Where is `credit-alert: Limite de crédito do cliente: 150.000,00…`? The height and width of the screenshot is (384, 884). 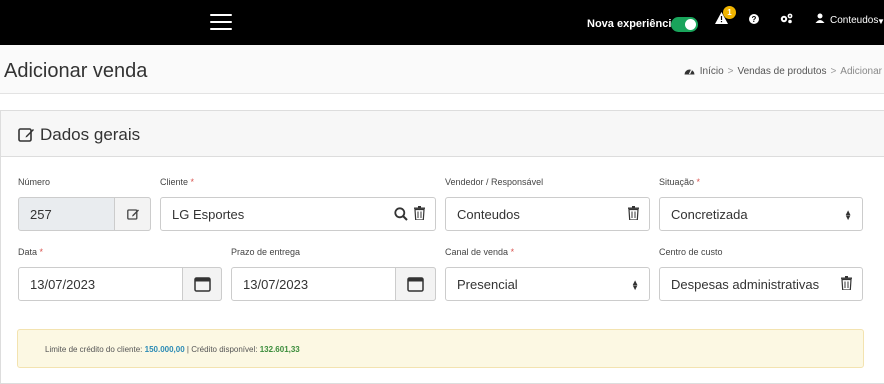 credit-alert: Limite de crédito do cliente: 150.000,00… is located at coordinates (440, 348).